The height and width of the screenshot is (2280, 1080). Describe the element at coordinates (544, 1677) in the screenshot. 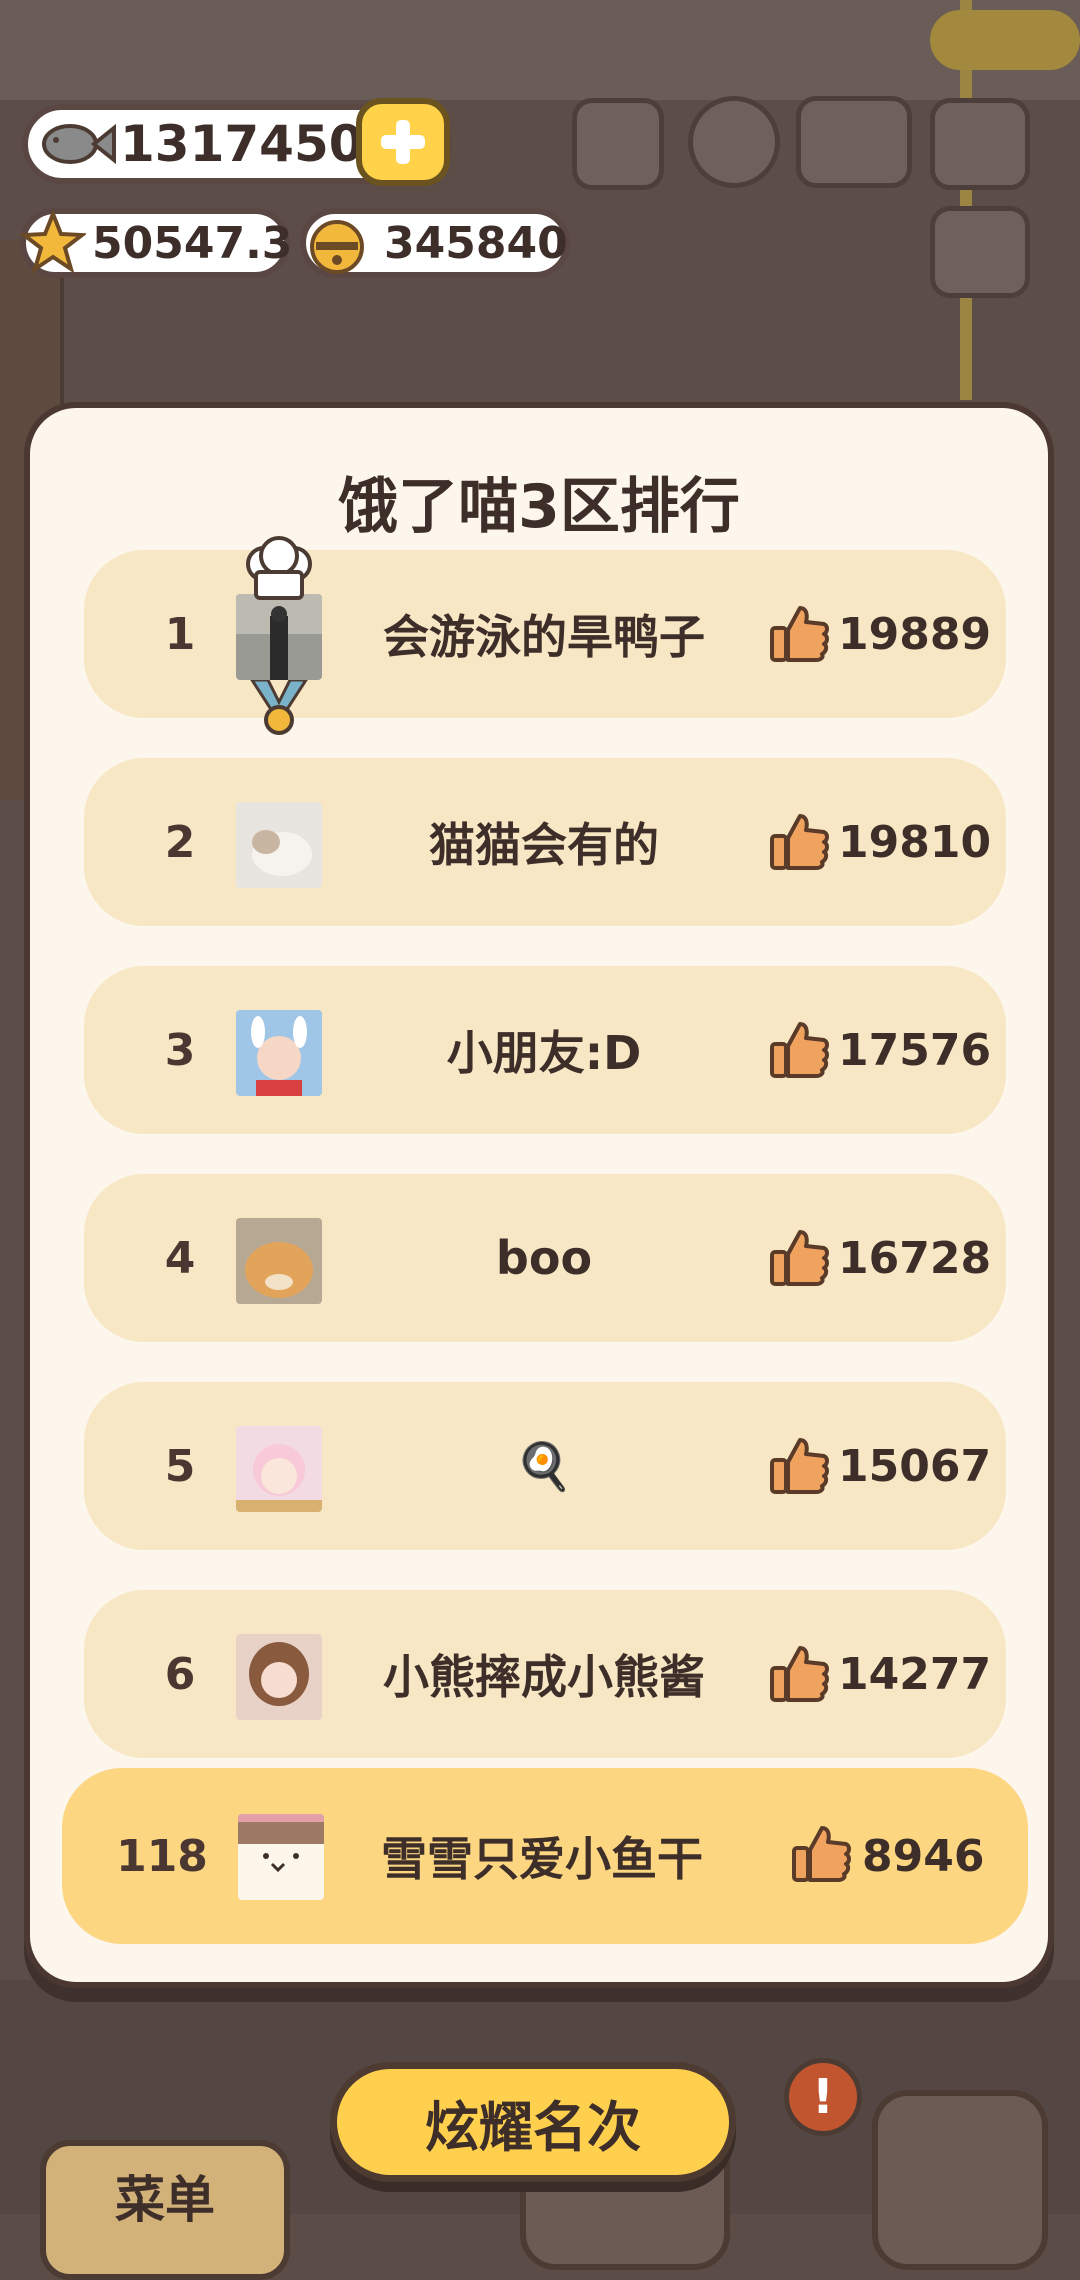

I see `player-name: 小熊摔成小熊酱` at that location.